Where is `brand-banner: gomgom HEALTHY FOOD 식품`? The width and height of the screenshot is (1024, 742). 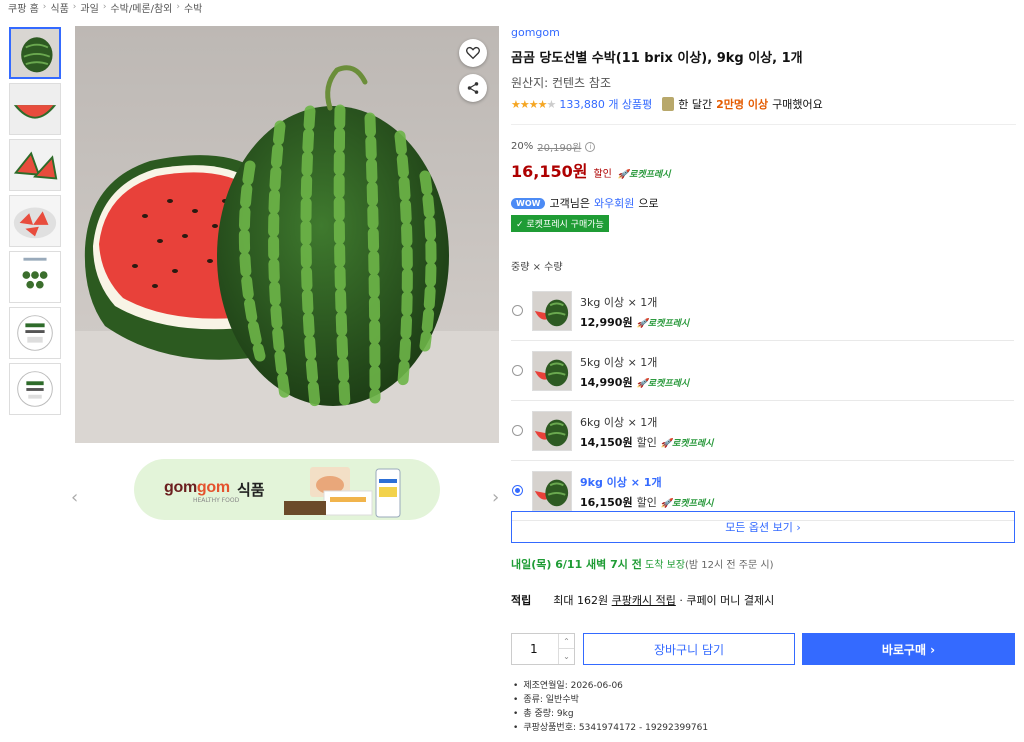
brand-banner: gomgom HEALTHY FOOD 식품 is located at coordinates (287, 489).